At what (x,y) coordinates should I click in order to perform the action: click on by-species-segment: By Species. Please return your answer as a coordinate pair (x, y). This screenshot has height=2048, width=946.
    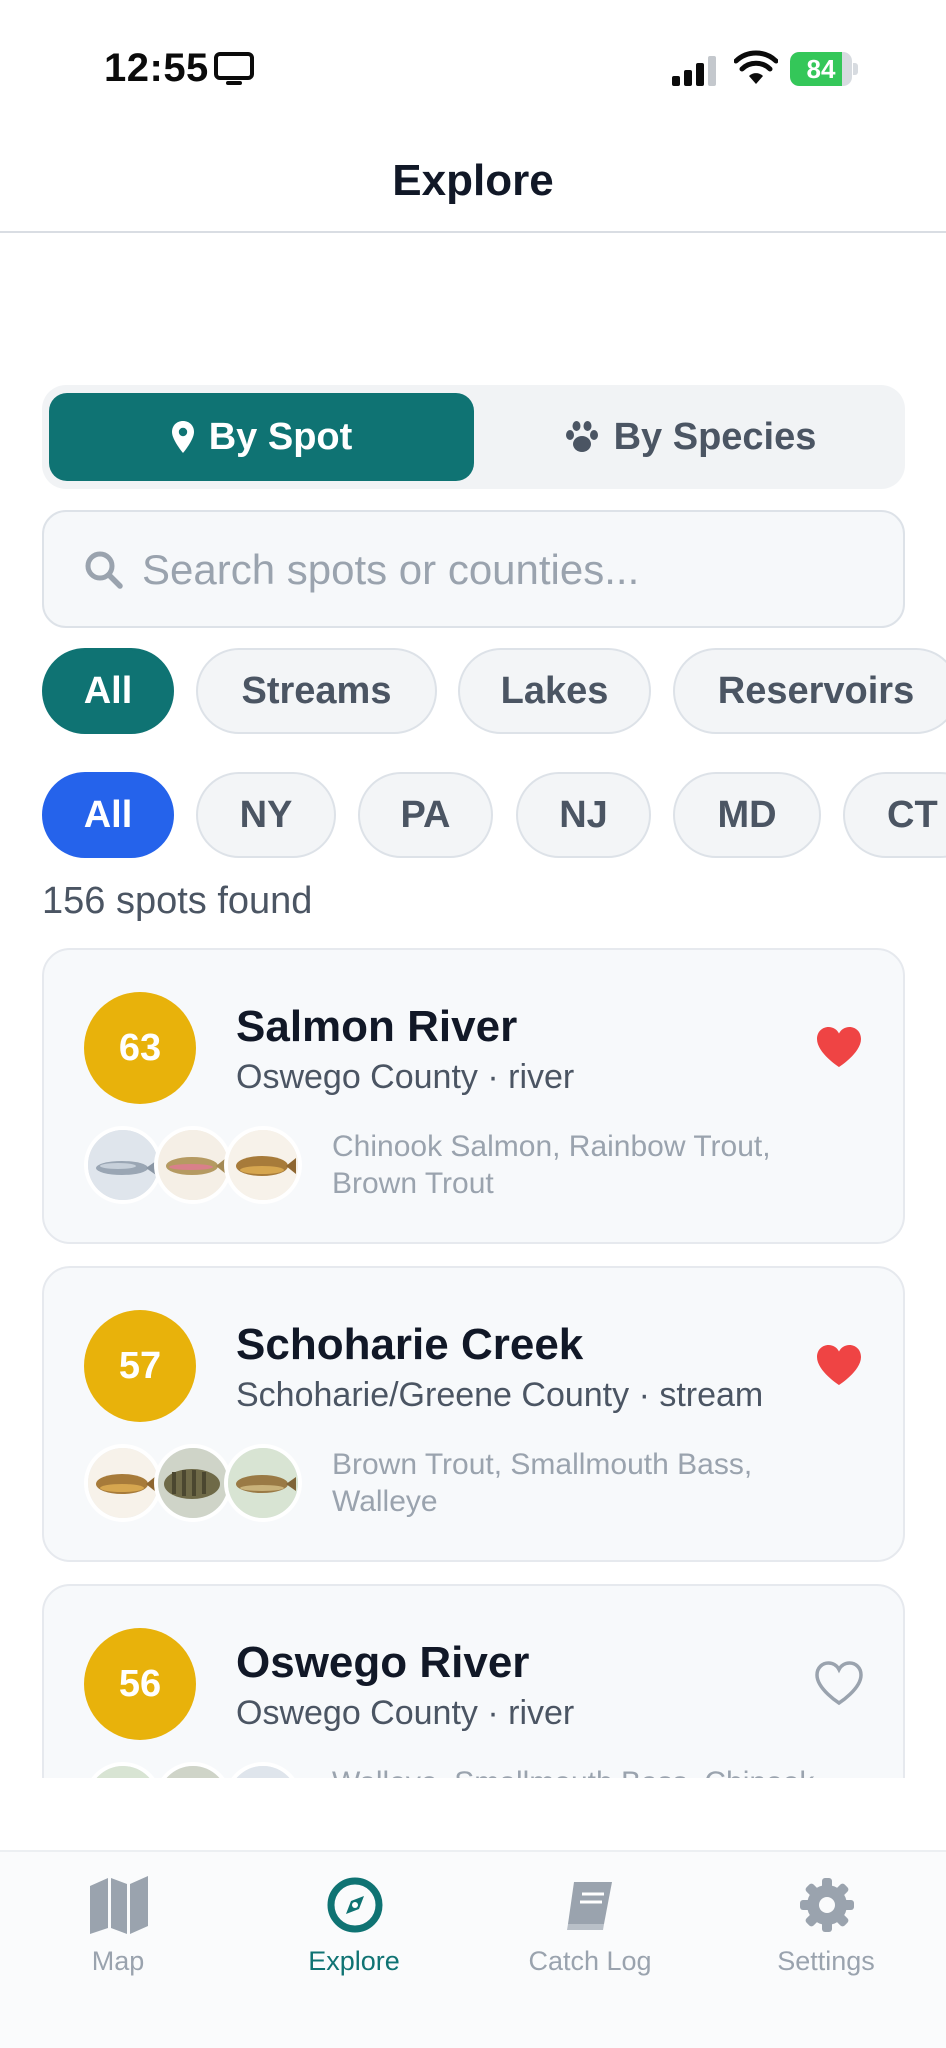
    Looking at the image, I should click on (690, 437).